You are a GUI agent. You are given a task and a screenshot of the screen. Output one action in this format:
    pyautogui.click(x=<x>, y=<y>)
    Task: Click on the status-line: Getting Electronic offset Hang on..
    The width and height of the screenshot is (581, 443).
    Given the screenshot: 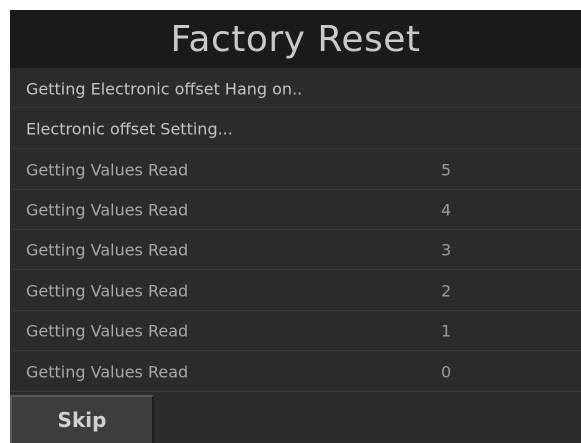 What is the action you would take?
    pyautogui.click(x=295, y=89)
    